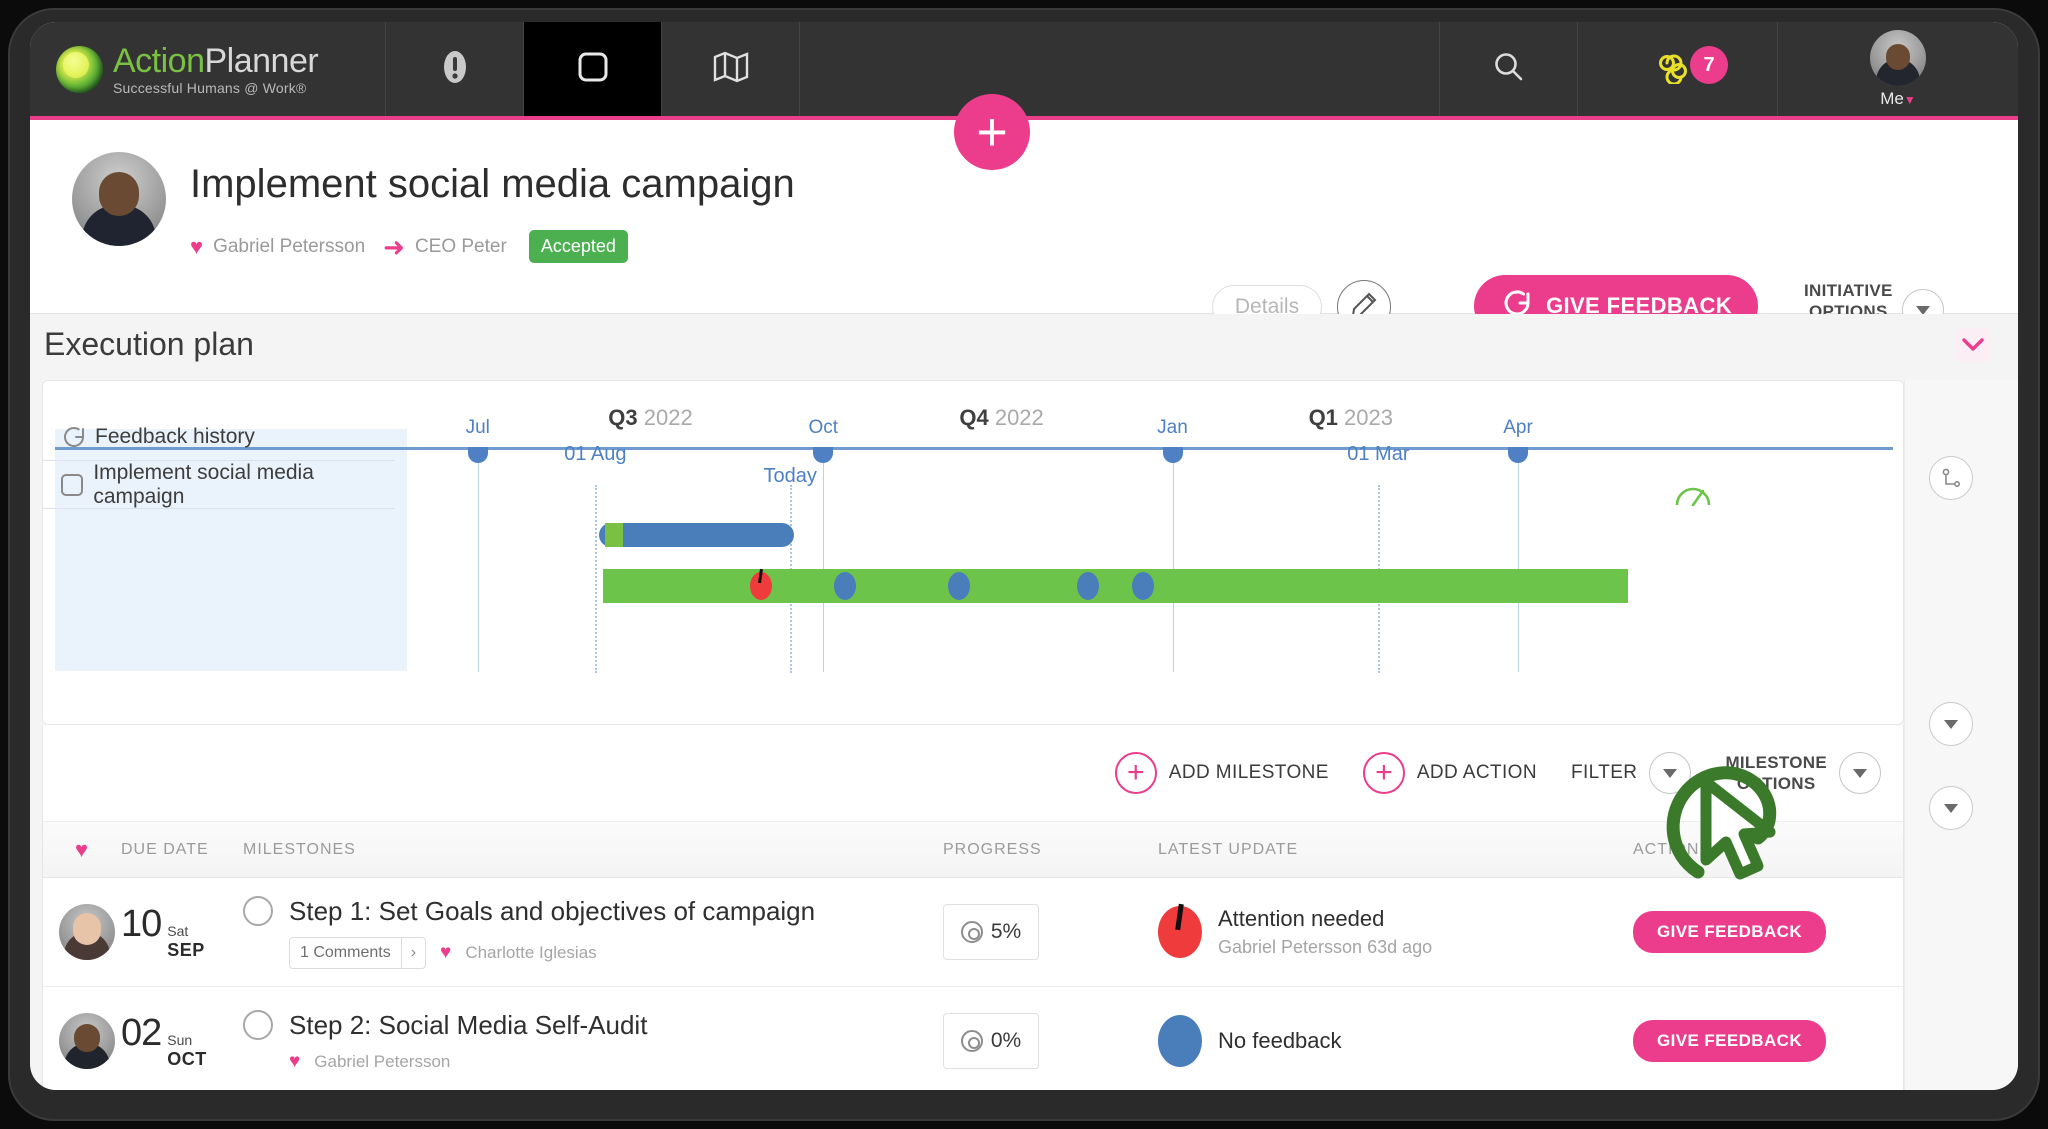  I want to click on column-header-due-date: DUE DATE, so click(165, 849).